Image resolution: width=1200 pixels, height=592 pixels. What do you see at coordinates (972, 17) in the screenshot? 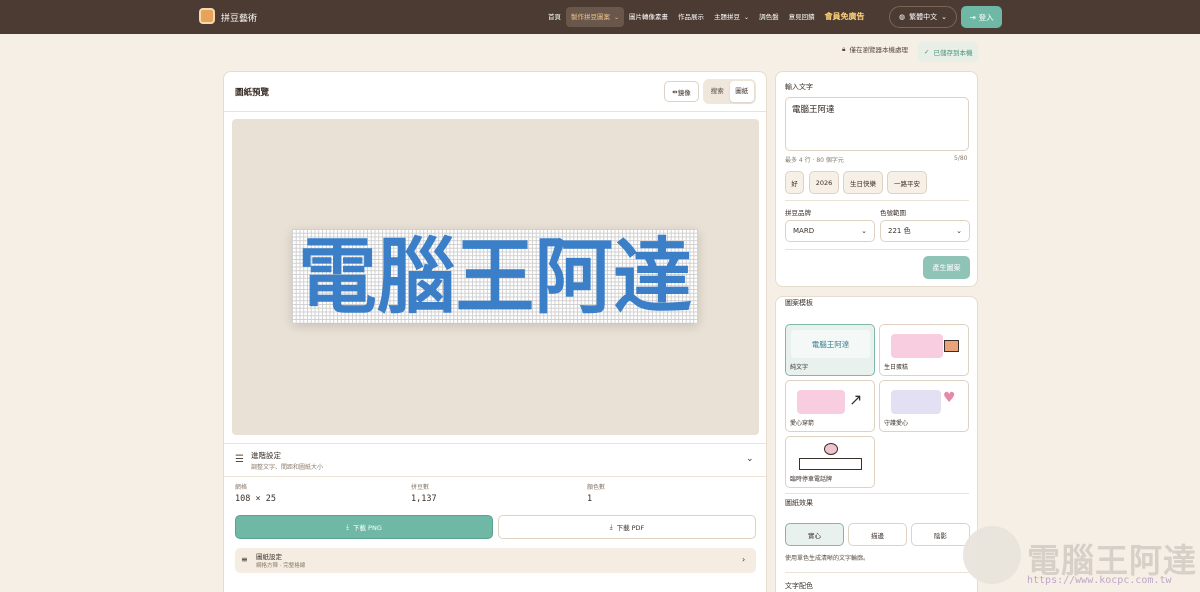
I see `login-icon: ⇥` at bounding box center [972, 17].